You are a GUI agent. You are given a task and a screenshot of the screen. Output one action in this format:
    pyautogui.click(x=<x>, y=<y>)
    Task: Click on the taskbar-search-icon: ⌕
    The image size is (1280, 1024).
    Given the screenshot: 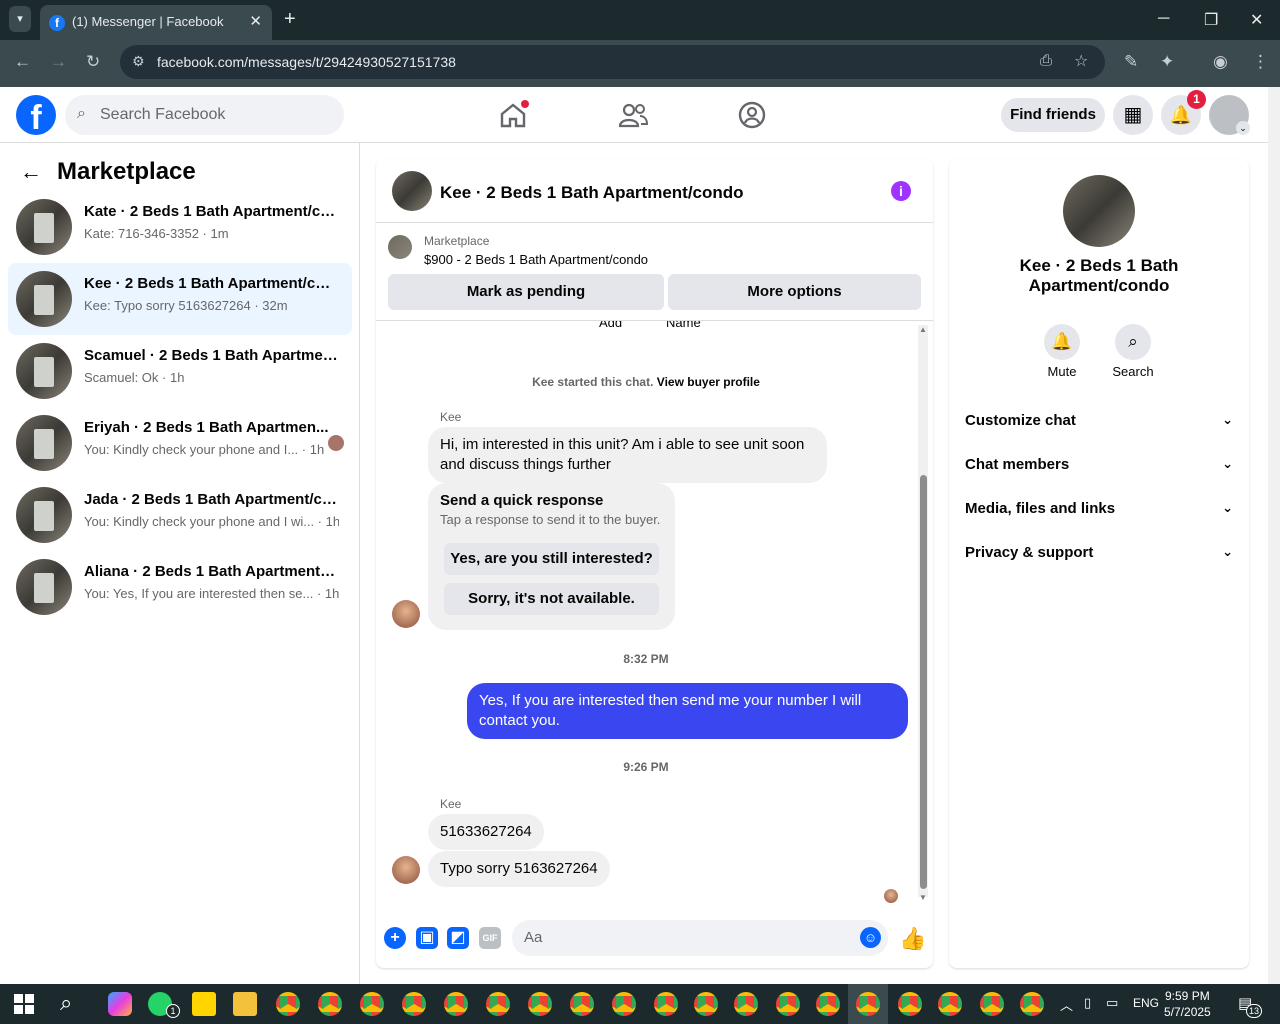 What is the action you would take?
    pyautogui.click(x=66, y=1003)
    